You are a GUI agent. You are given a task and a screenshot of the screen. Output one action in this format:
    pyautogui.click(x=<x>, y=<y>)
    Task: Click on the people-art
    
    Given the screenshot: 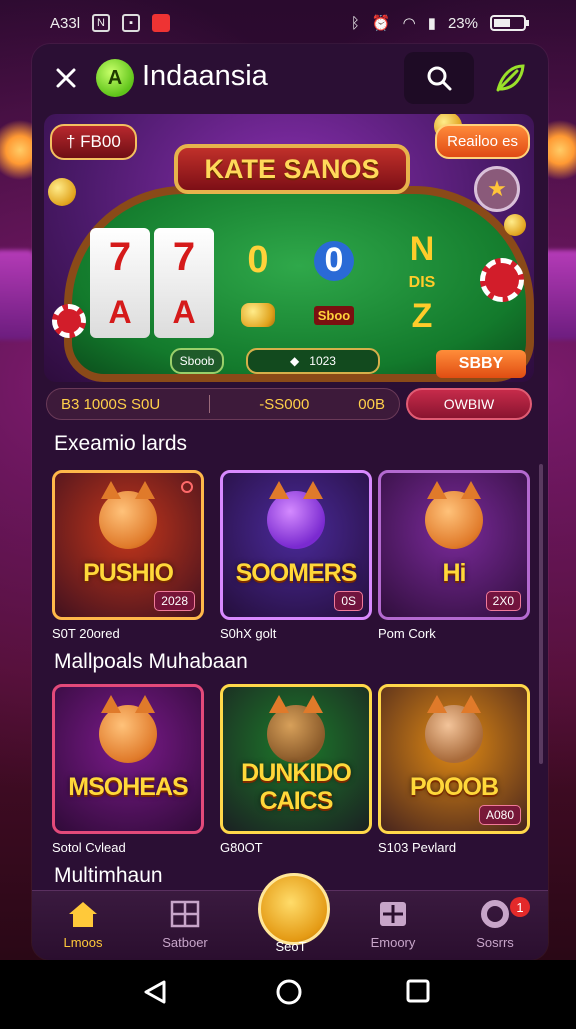 What is the action you would take?
    pyautogui.click(x=454, y=729)
    